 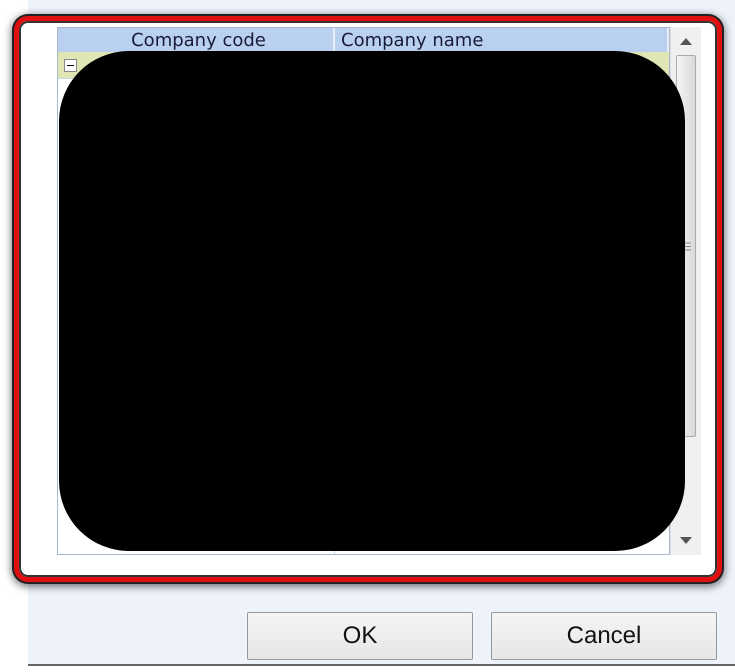 What do you see at coordinates (686, 41) in the screenshot?
I see `scroll-up-icon` at bounding box center [686, 41].